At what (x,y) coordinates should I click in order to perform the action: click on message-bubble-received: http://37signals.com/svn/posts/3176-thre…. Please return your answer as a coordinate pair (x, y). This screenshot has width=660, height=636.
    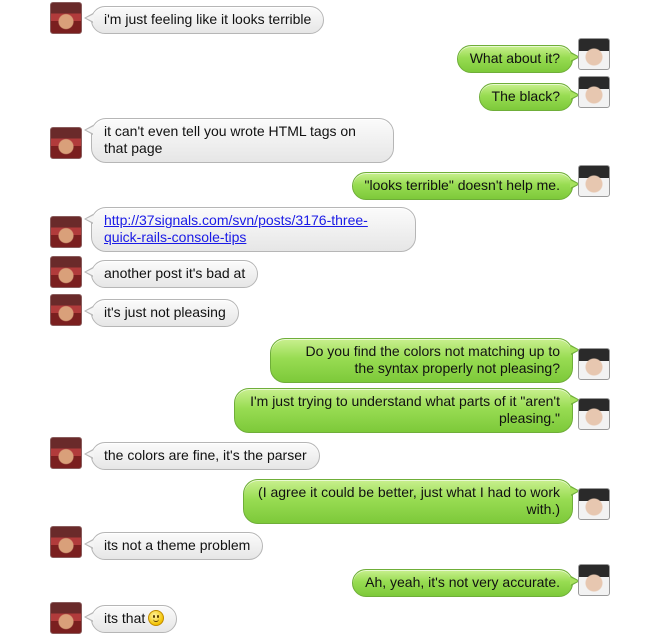
    Looking at the image, I should click on (250, 229).